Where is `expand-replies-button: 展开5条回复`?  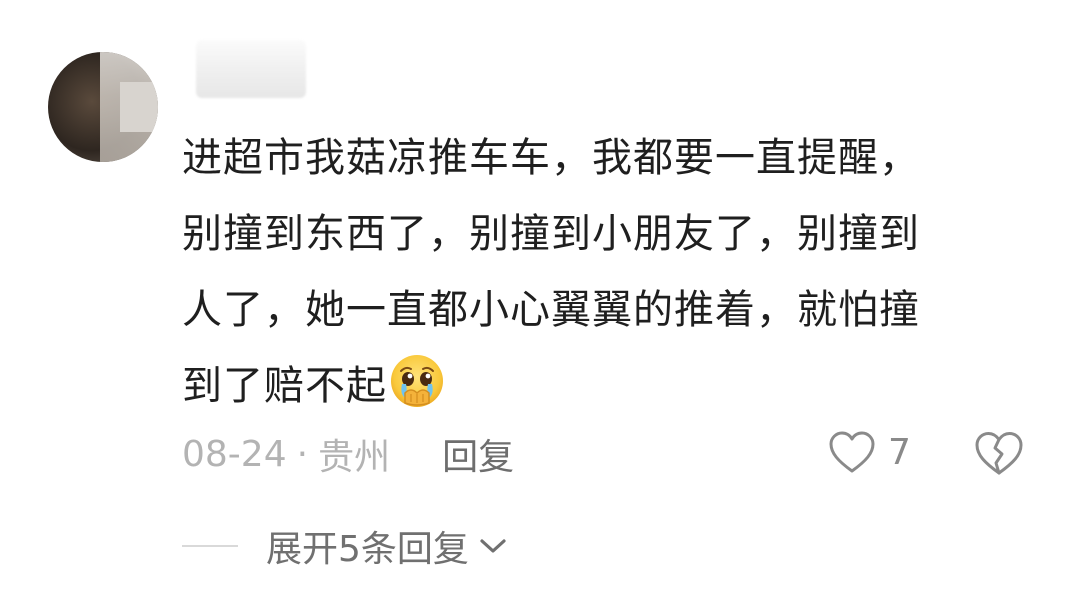
expand-replies-button: 展开5条回复 is located at coordinates (344, 546).